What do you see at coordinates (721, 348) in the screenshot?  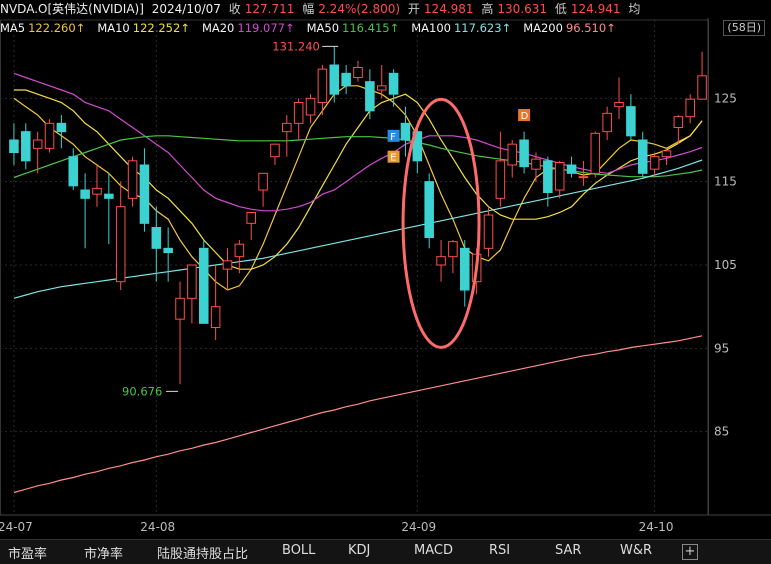 I see `y-tick-label: 95` at bounding box center [721, 348].